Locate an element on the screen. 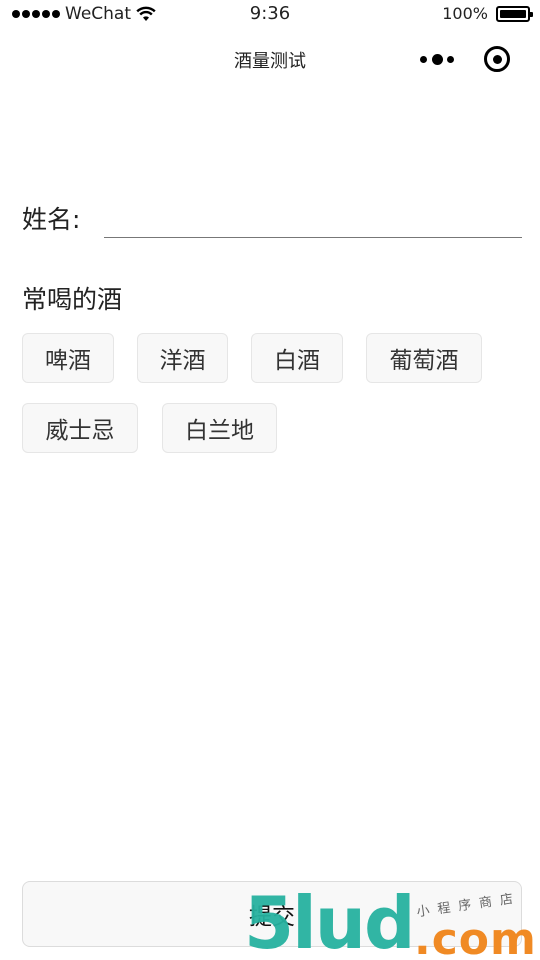  navigation-bar: 酒量测试 is located at coordinates (270, 59).